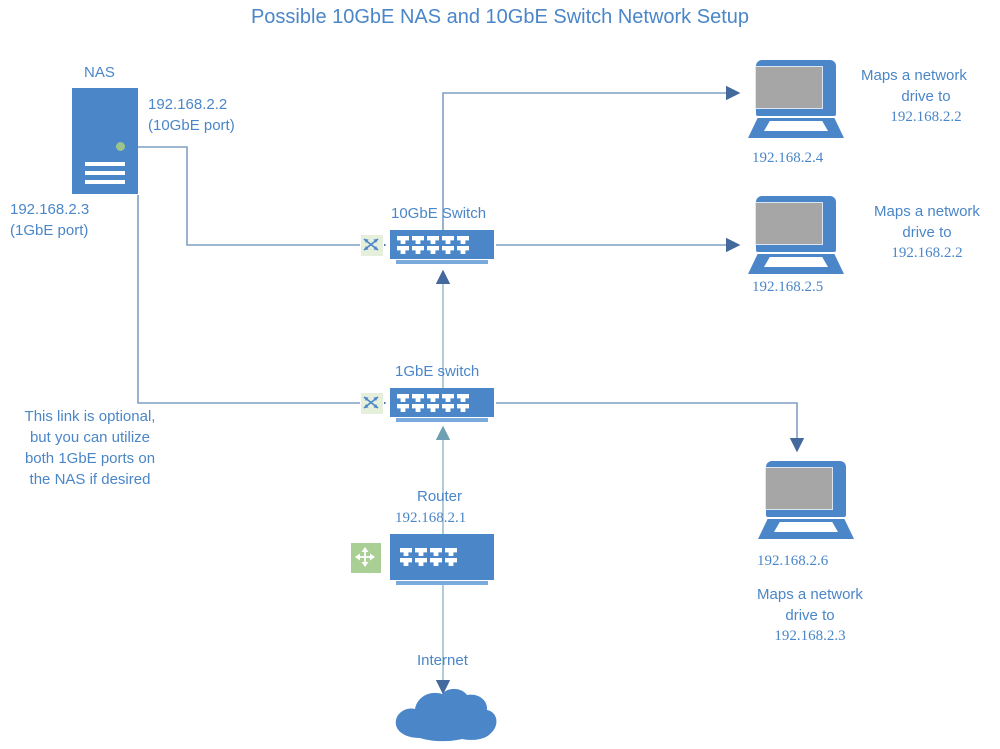 The width and height of the screenshot is (1000, 749). Describe the element at coordinates (788, 158) in the screenshot. I see `client-2-4-ip-label: 192.168.2.4` at that location.